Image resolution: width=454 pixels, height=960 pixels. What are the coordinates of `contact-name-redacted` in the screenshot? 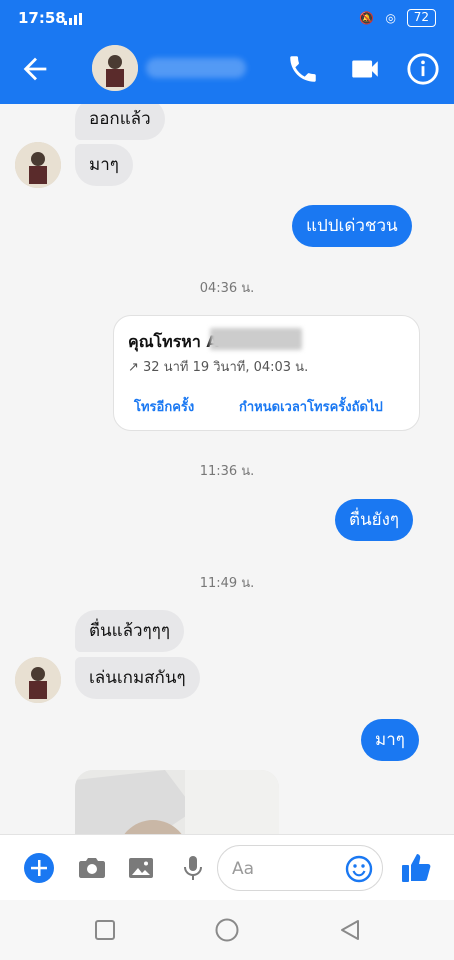 It's located at (196, 68).